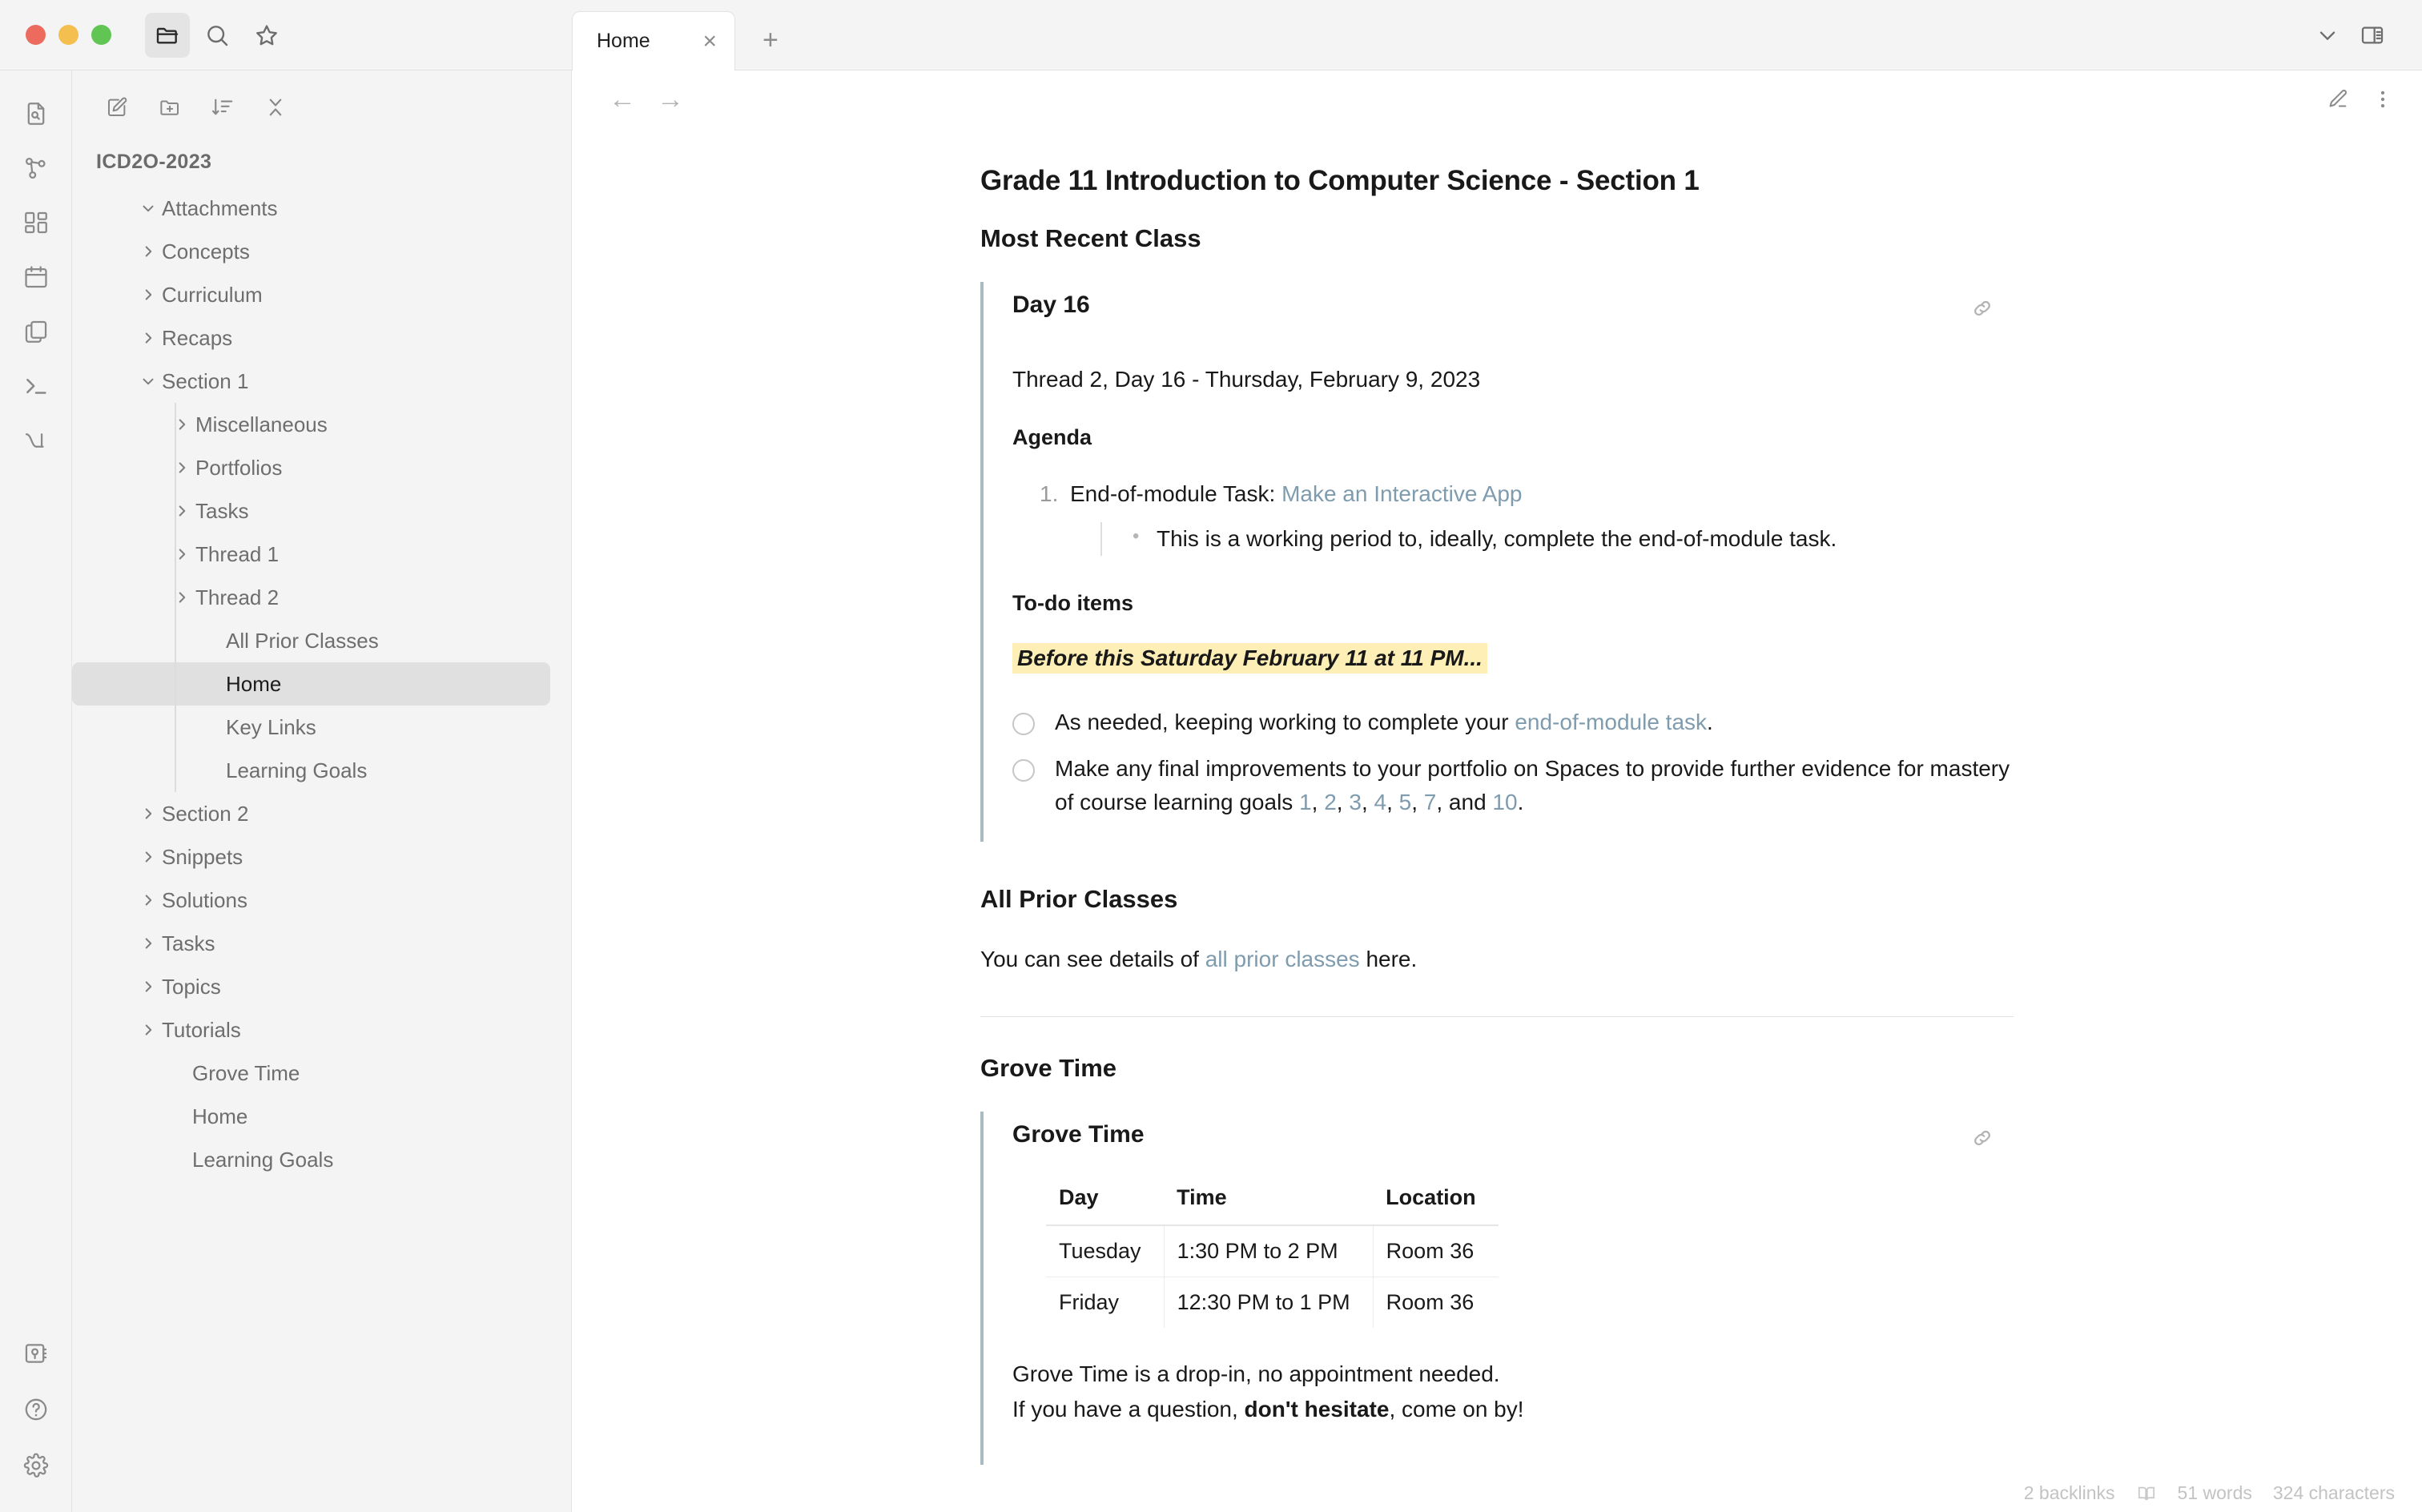 The width and height of the screenshot is (2422, 1512). What do you see at coordinates (311, 338) in the screenshot?
I see `sidebar-item-recaps: Recaps` at bounding box center [311, 338].